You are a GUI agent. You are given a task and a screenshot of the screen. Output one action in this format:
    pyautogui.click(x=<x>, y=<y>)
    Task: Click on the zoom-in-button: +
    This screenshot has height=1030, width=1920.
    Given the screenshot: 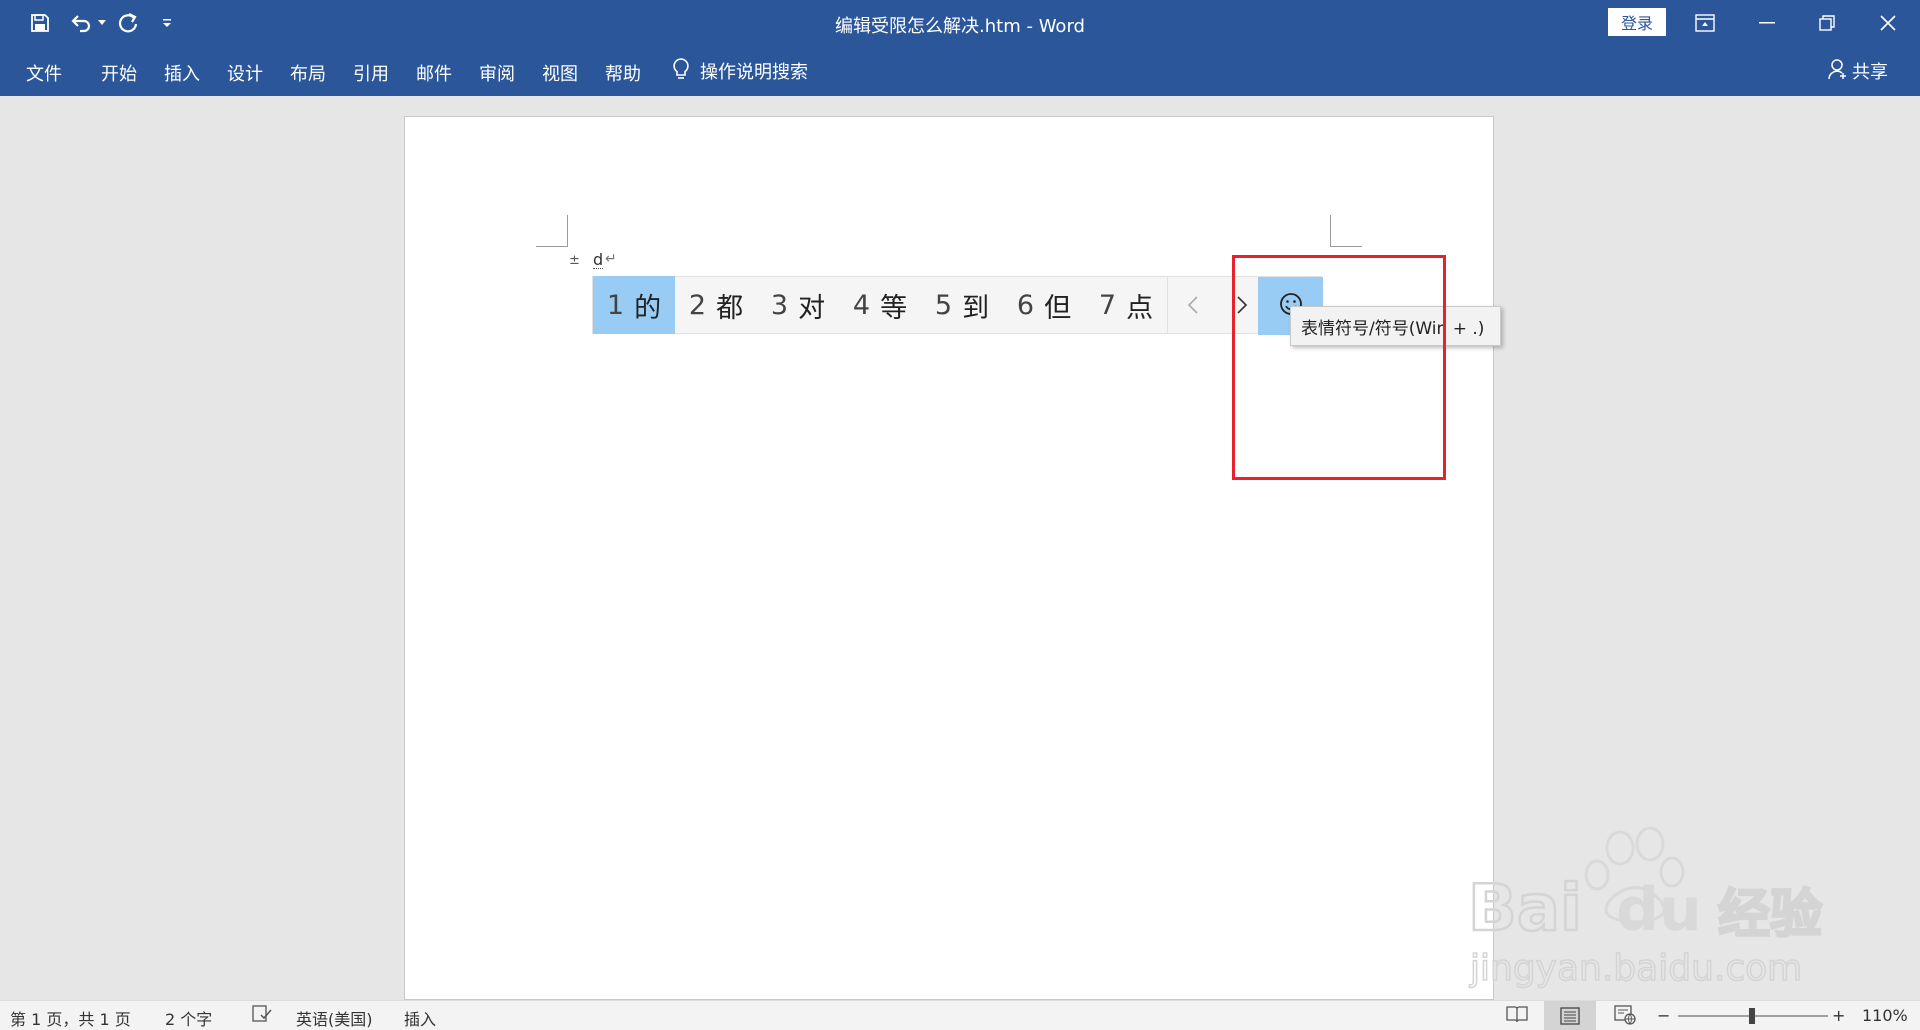 What is the action you would take?
    pyautogui.click(x=1838, y=1015)
    